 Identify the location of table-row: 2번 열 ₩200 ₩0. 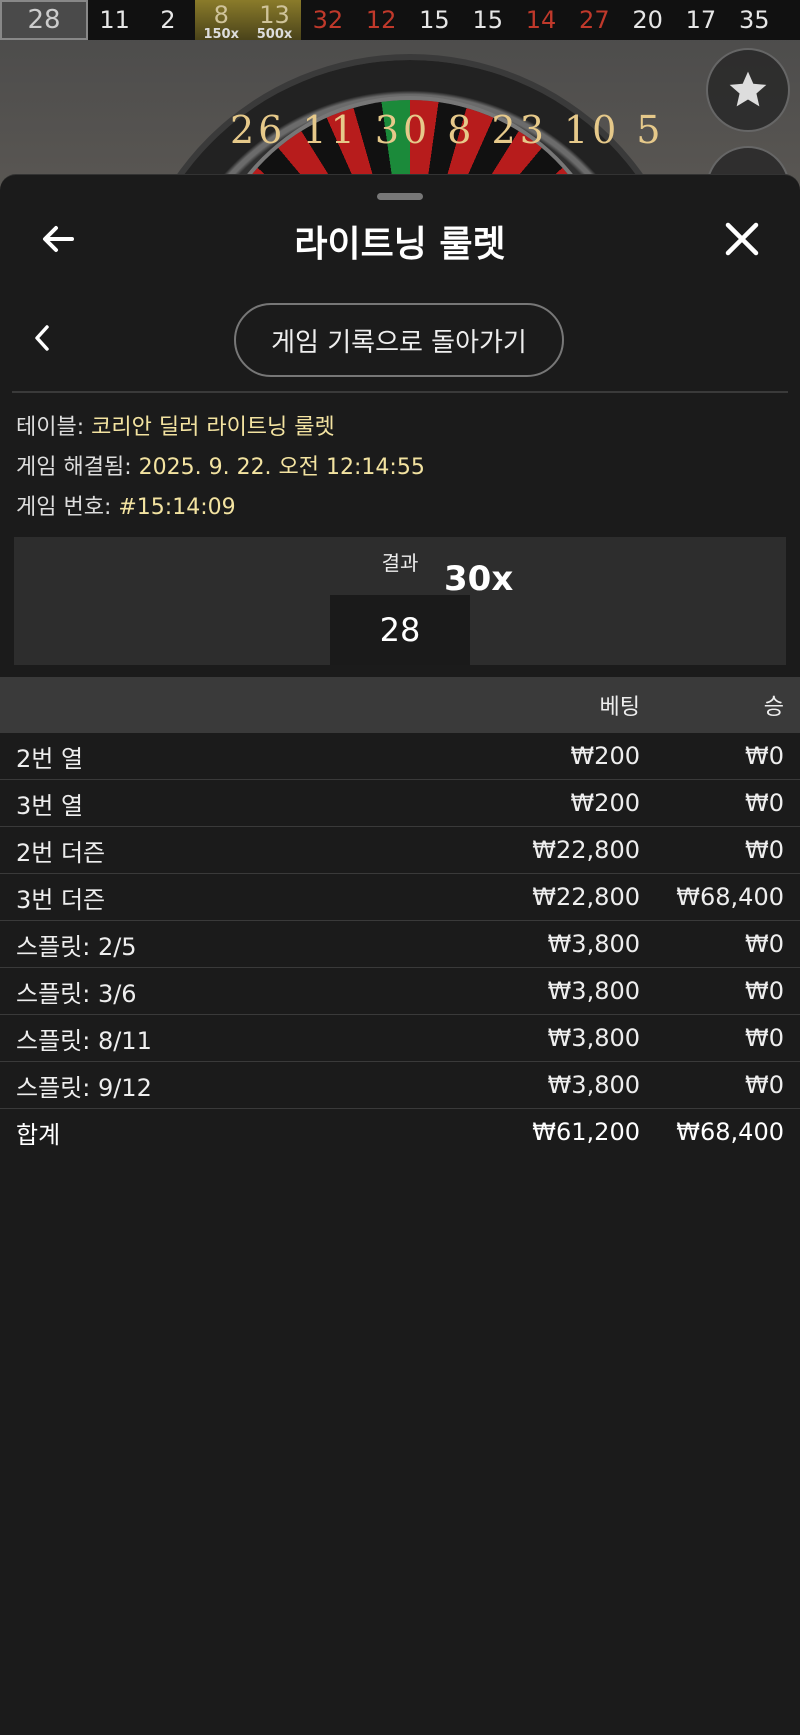
(400, 756).